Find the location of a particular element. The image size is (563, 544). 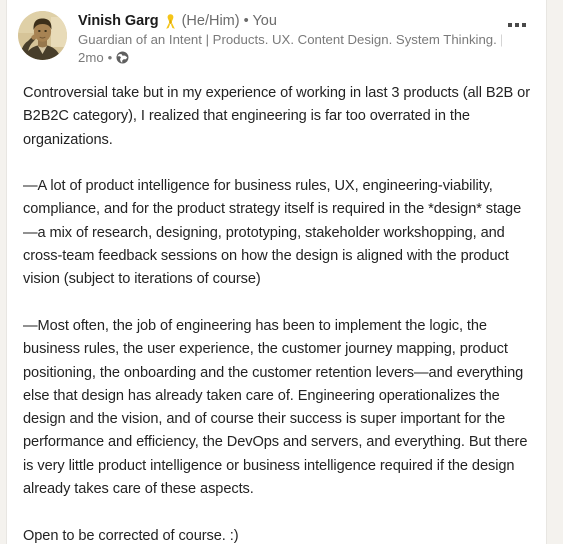

post-paragraph: Open to be corrected of course. :) is located at coordinates (131, 535).